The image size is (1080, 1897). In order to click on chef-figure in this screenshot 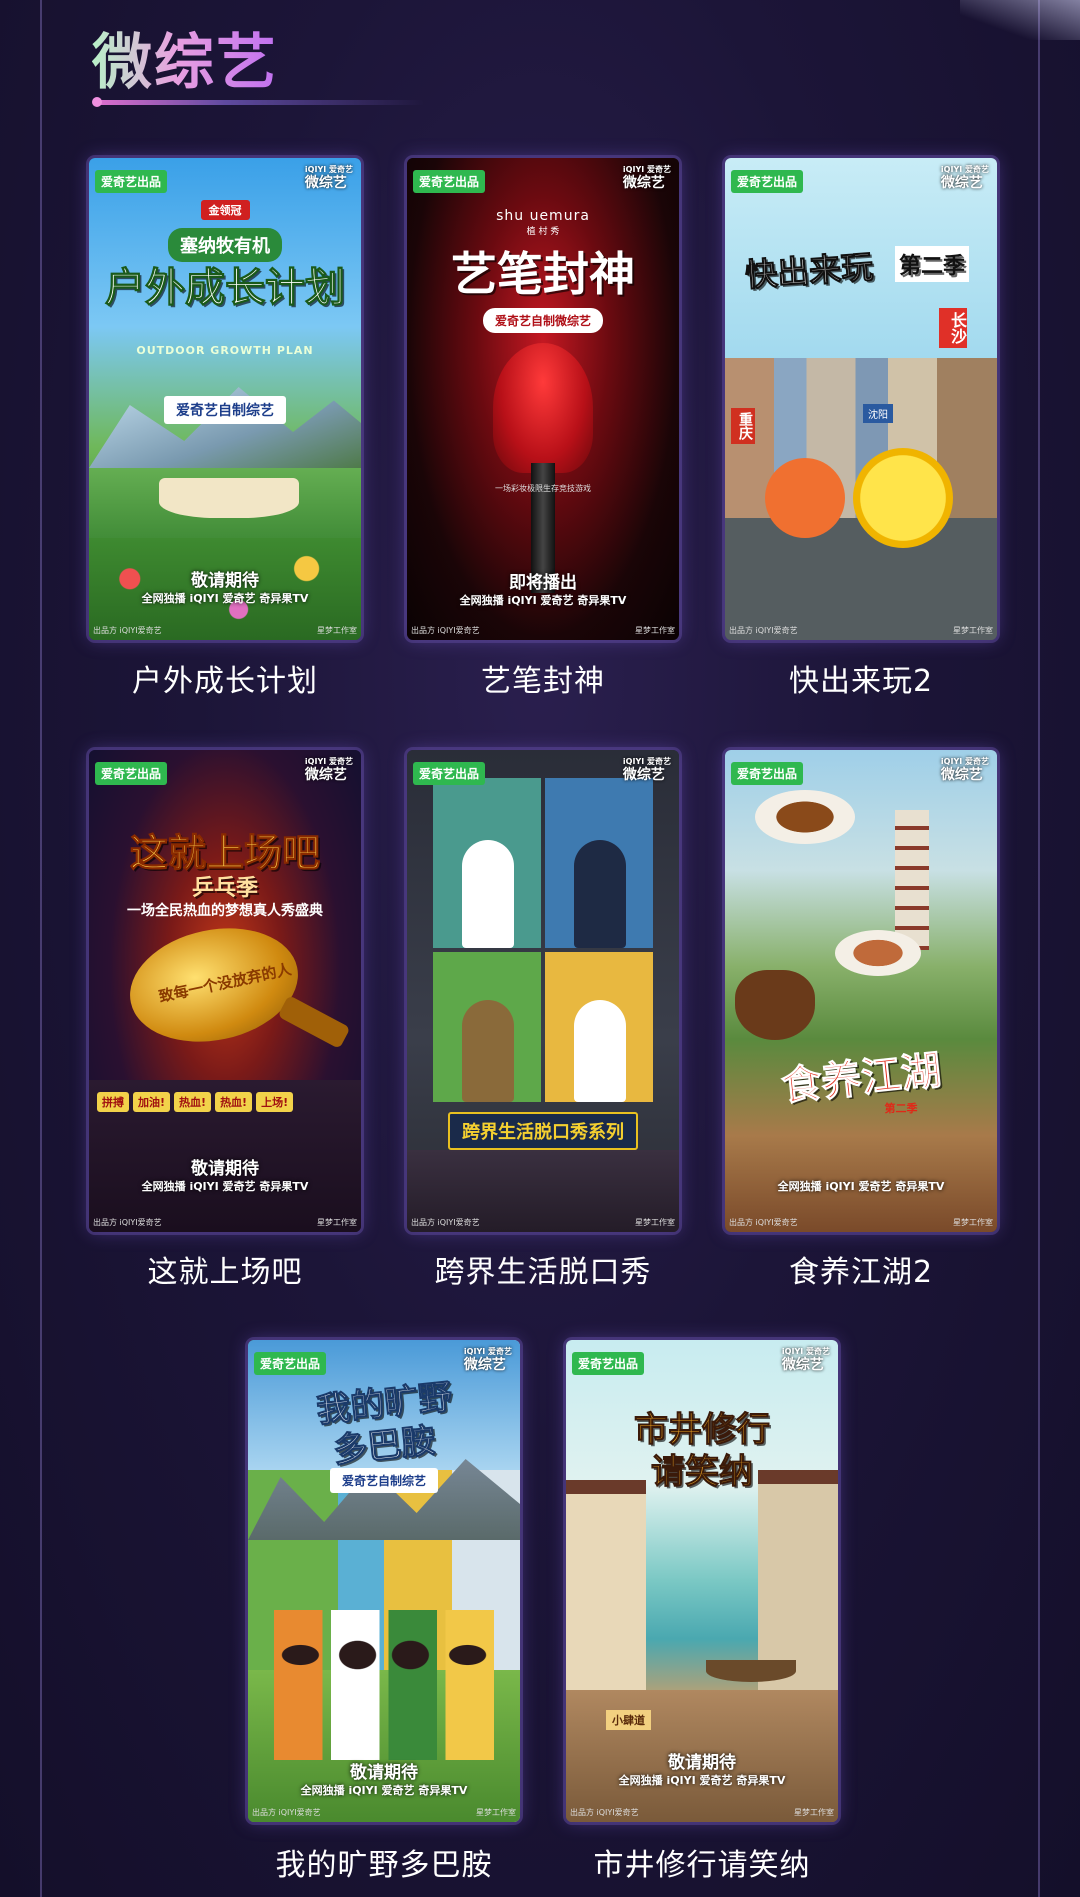, I will do `click(600, 1051)`.